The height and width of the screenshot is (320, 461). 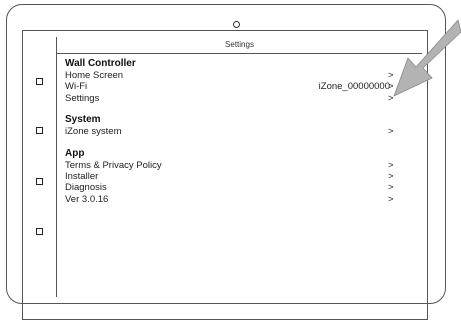 I want to click on list-item-version: Ver 3.0.16 >, so click(x=235, y=199).